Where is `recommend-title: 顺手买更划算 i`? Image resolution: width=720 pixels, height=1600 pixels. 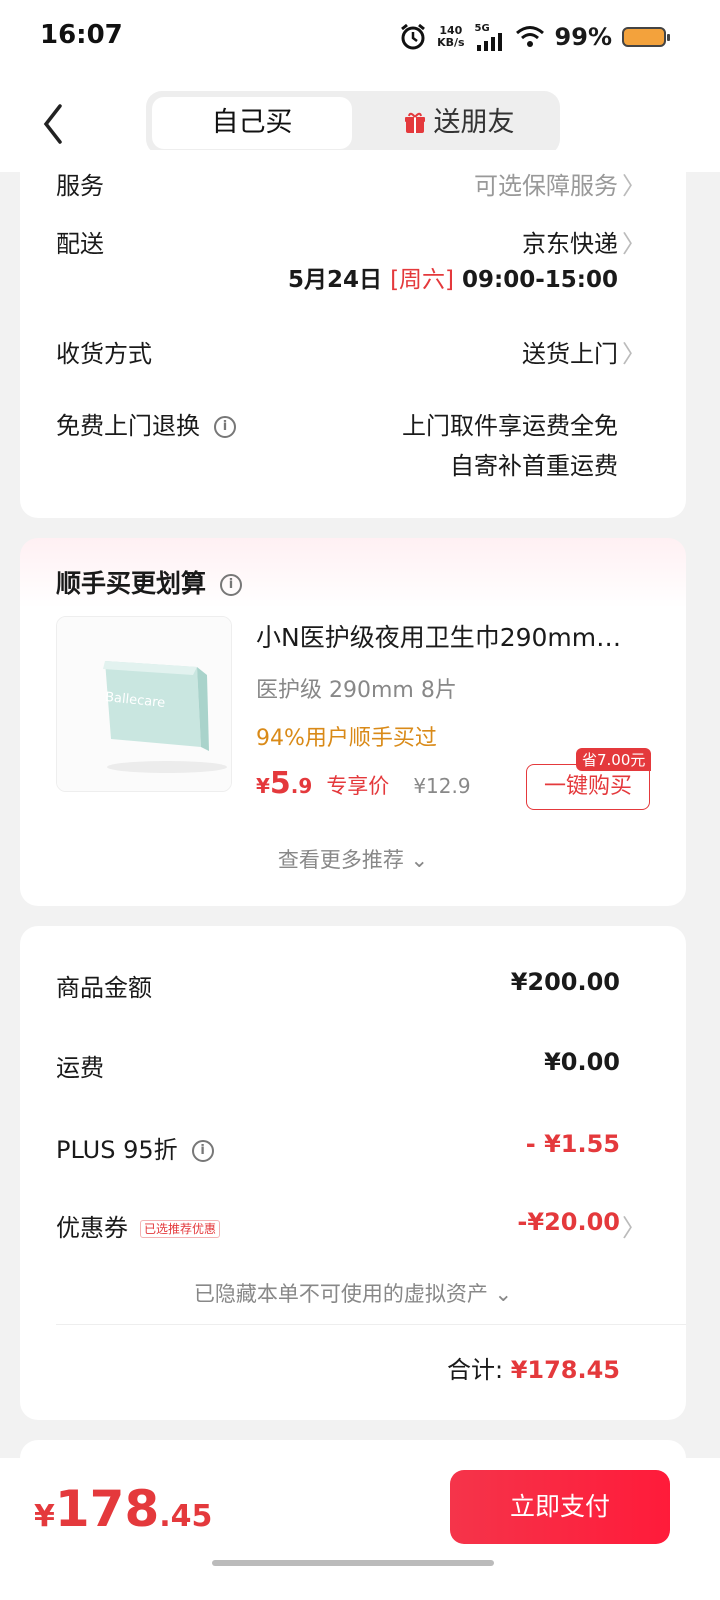 recommend-title: 顺手买更划算 i is located at coordinates (149, 582).